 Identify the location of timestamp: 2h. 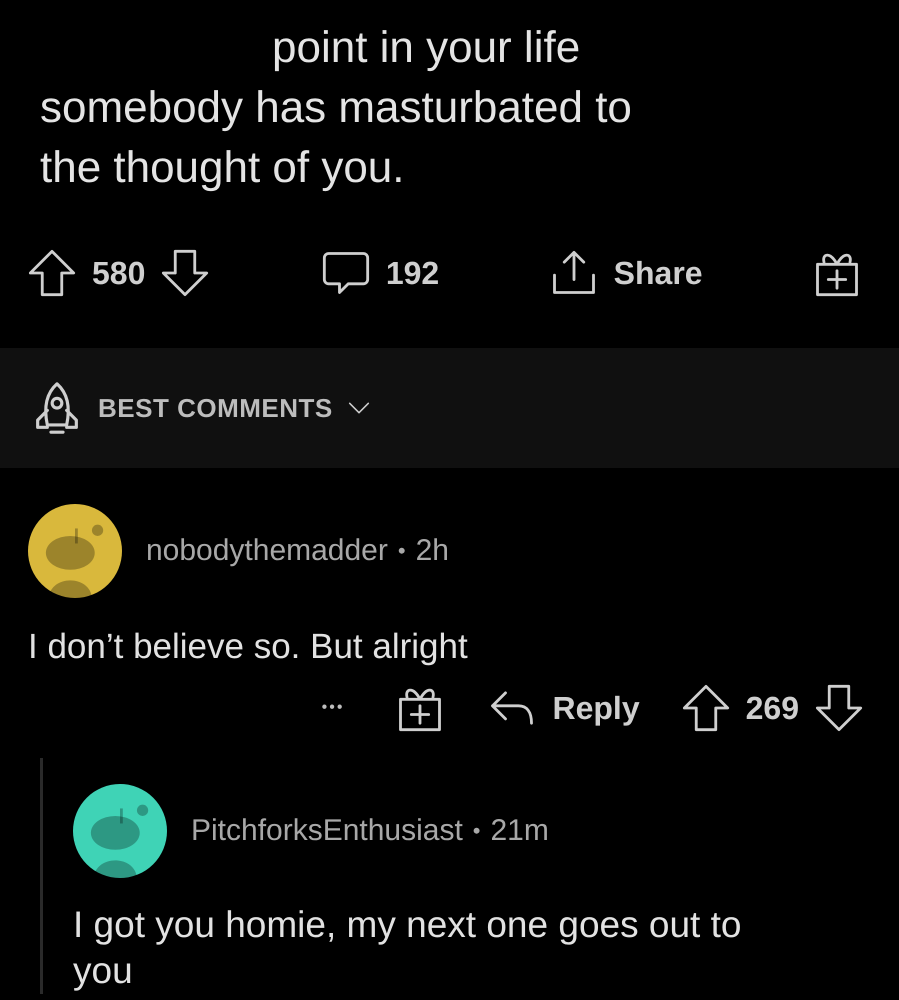
(432, 551).